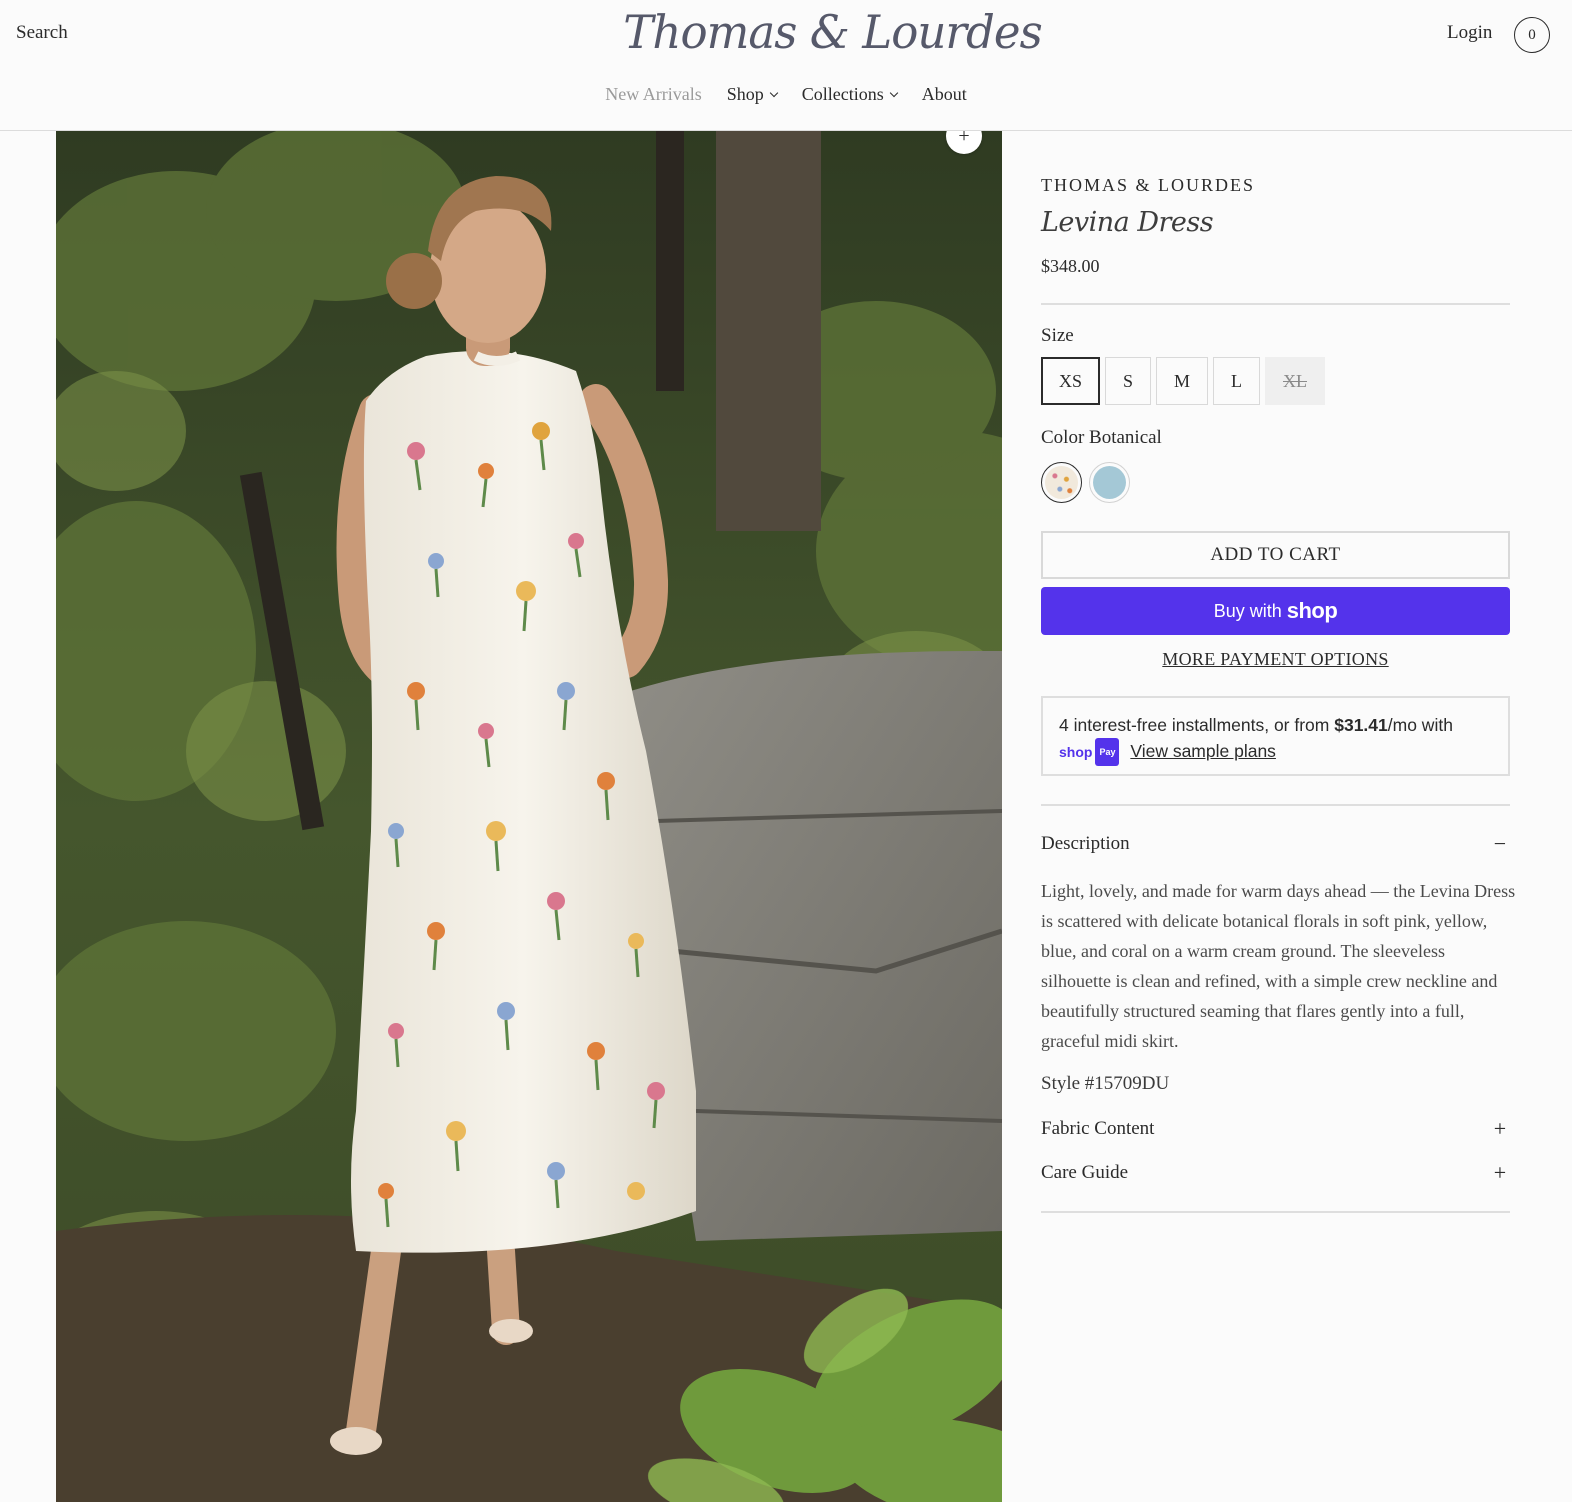 This screenshot has height=1502, width=1572. I want to click on nav-label: Collections, so click(842, 94).